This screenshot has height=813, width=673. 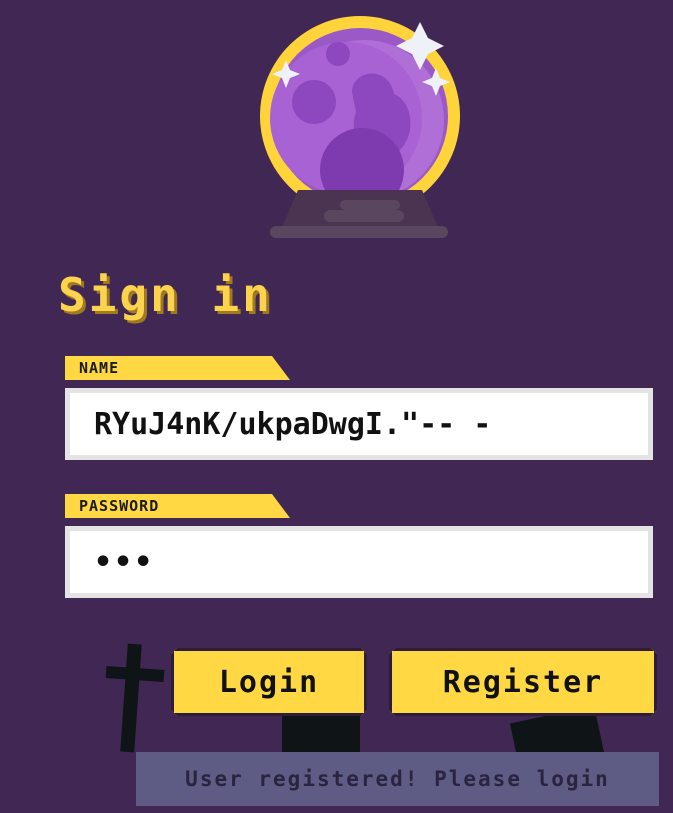 I want to click on status-toast: User registered! Please login, so click(x=397, y=779).